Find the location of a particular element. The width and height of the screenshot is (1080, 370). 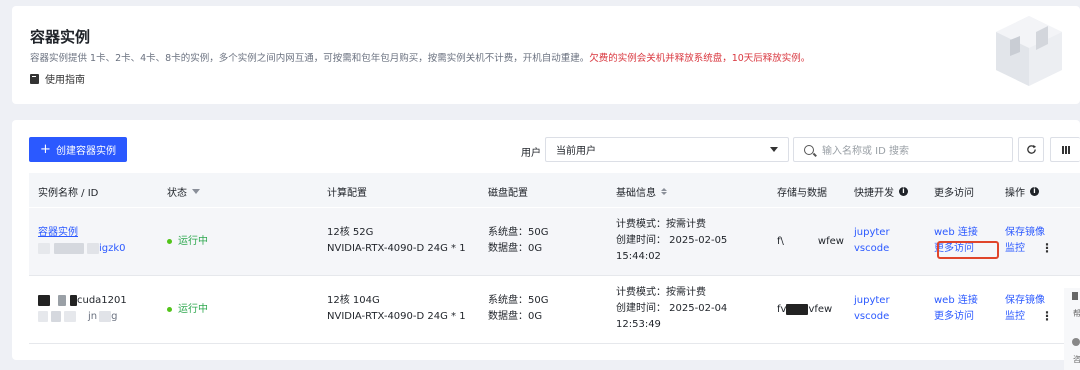

instance-name-cell: cuda1201 jn g is located at coordinates (82, 309).